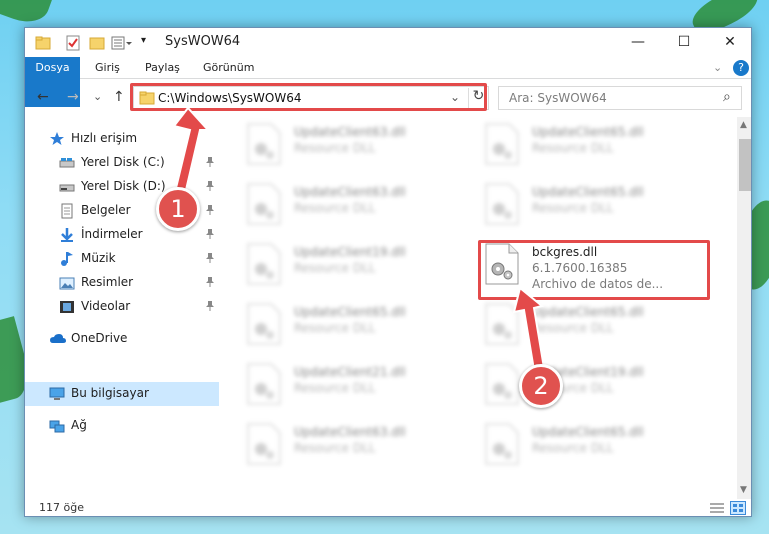 The width and height of the screenshot is (769, 534). Describe the element at coordinates (350, 192) in the screenshot. I see `file-name: UpdateClient63.dll` at that location.